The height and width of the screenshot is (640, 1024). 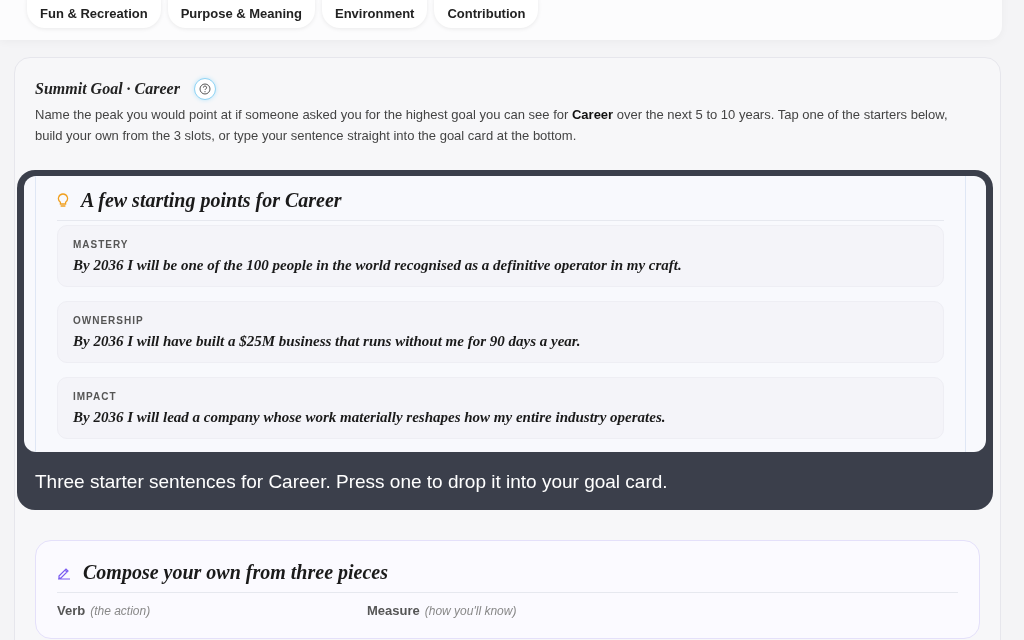 I want to click on category-chip: Fun & Recreation, so click(x=94, y=14).